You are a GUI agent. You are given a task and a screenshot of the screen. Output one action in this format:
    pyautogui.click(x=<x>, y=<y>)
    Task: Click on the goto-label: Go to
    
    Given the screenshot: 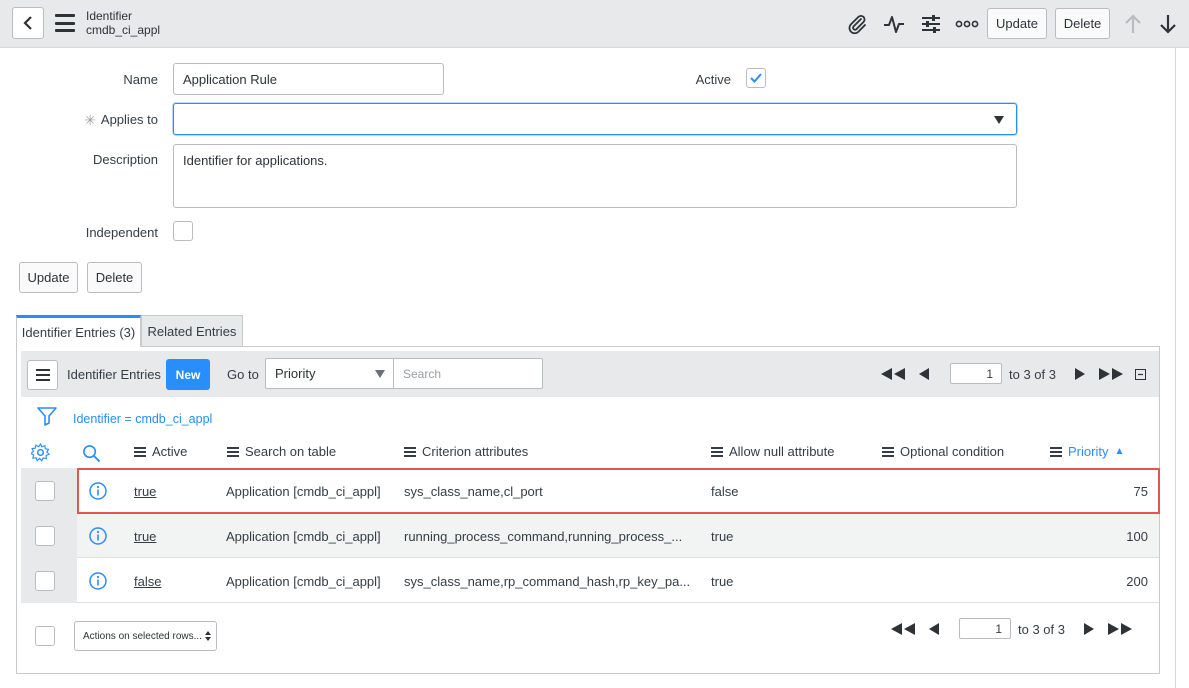 What is the action you would take?
    pyautogui.click(x=243, y=374)
    